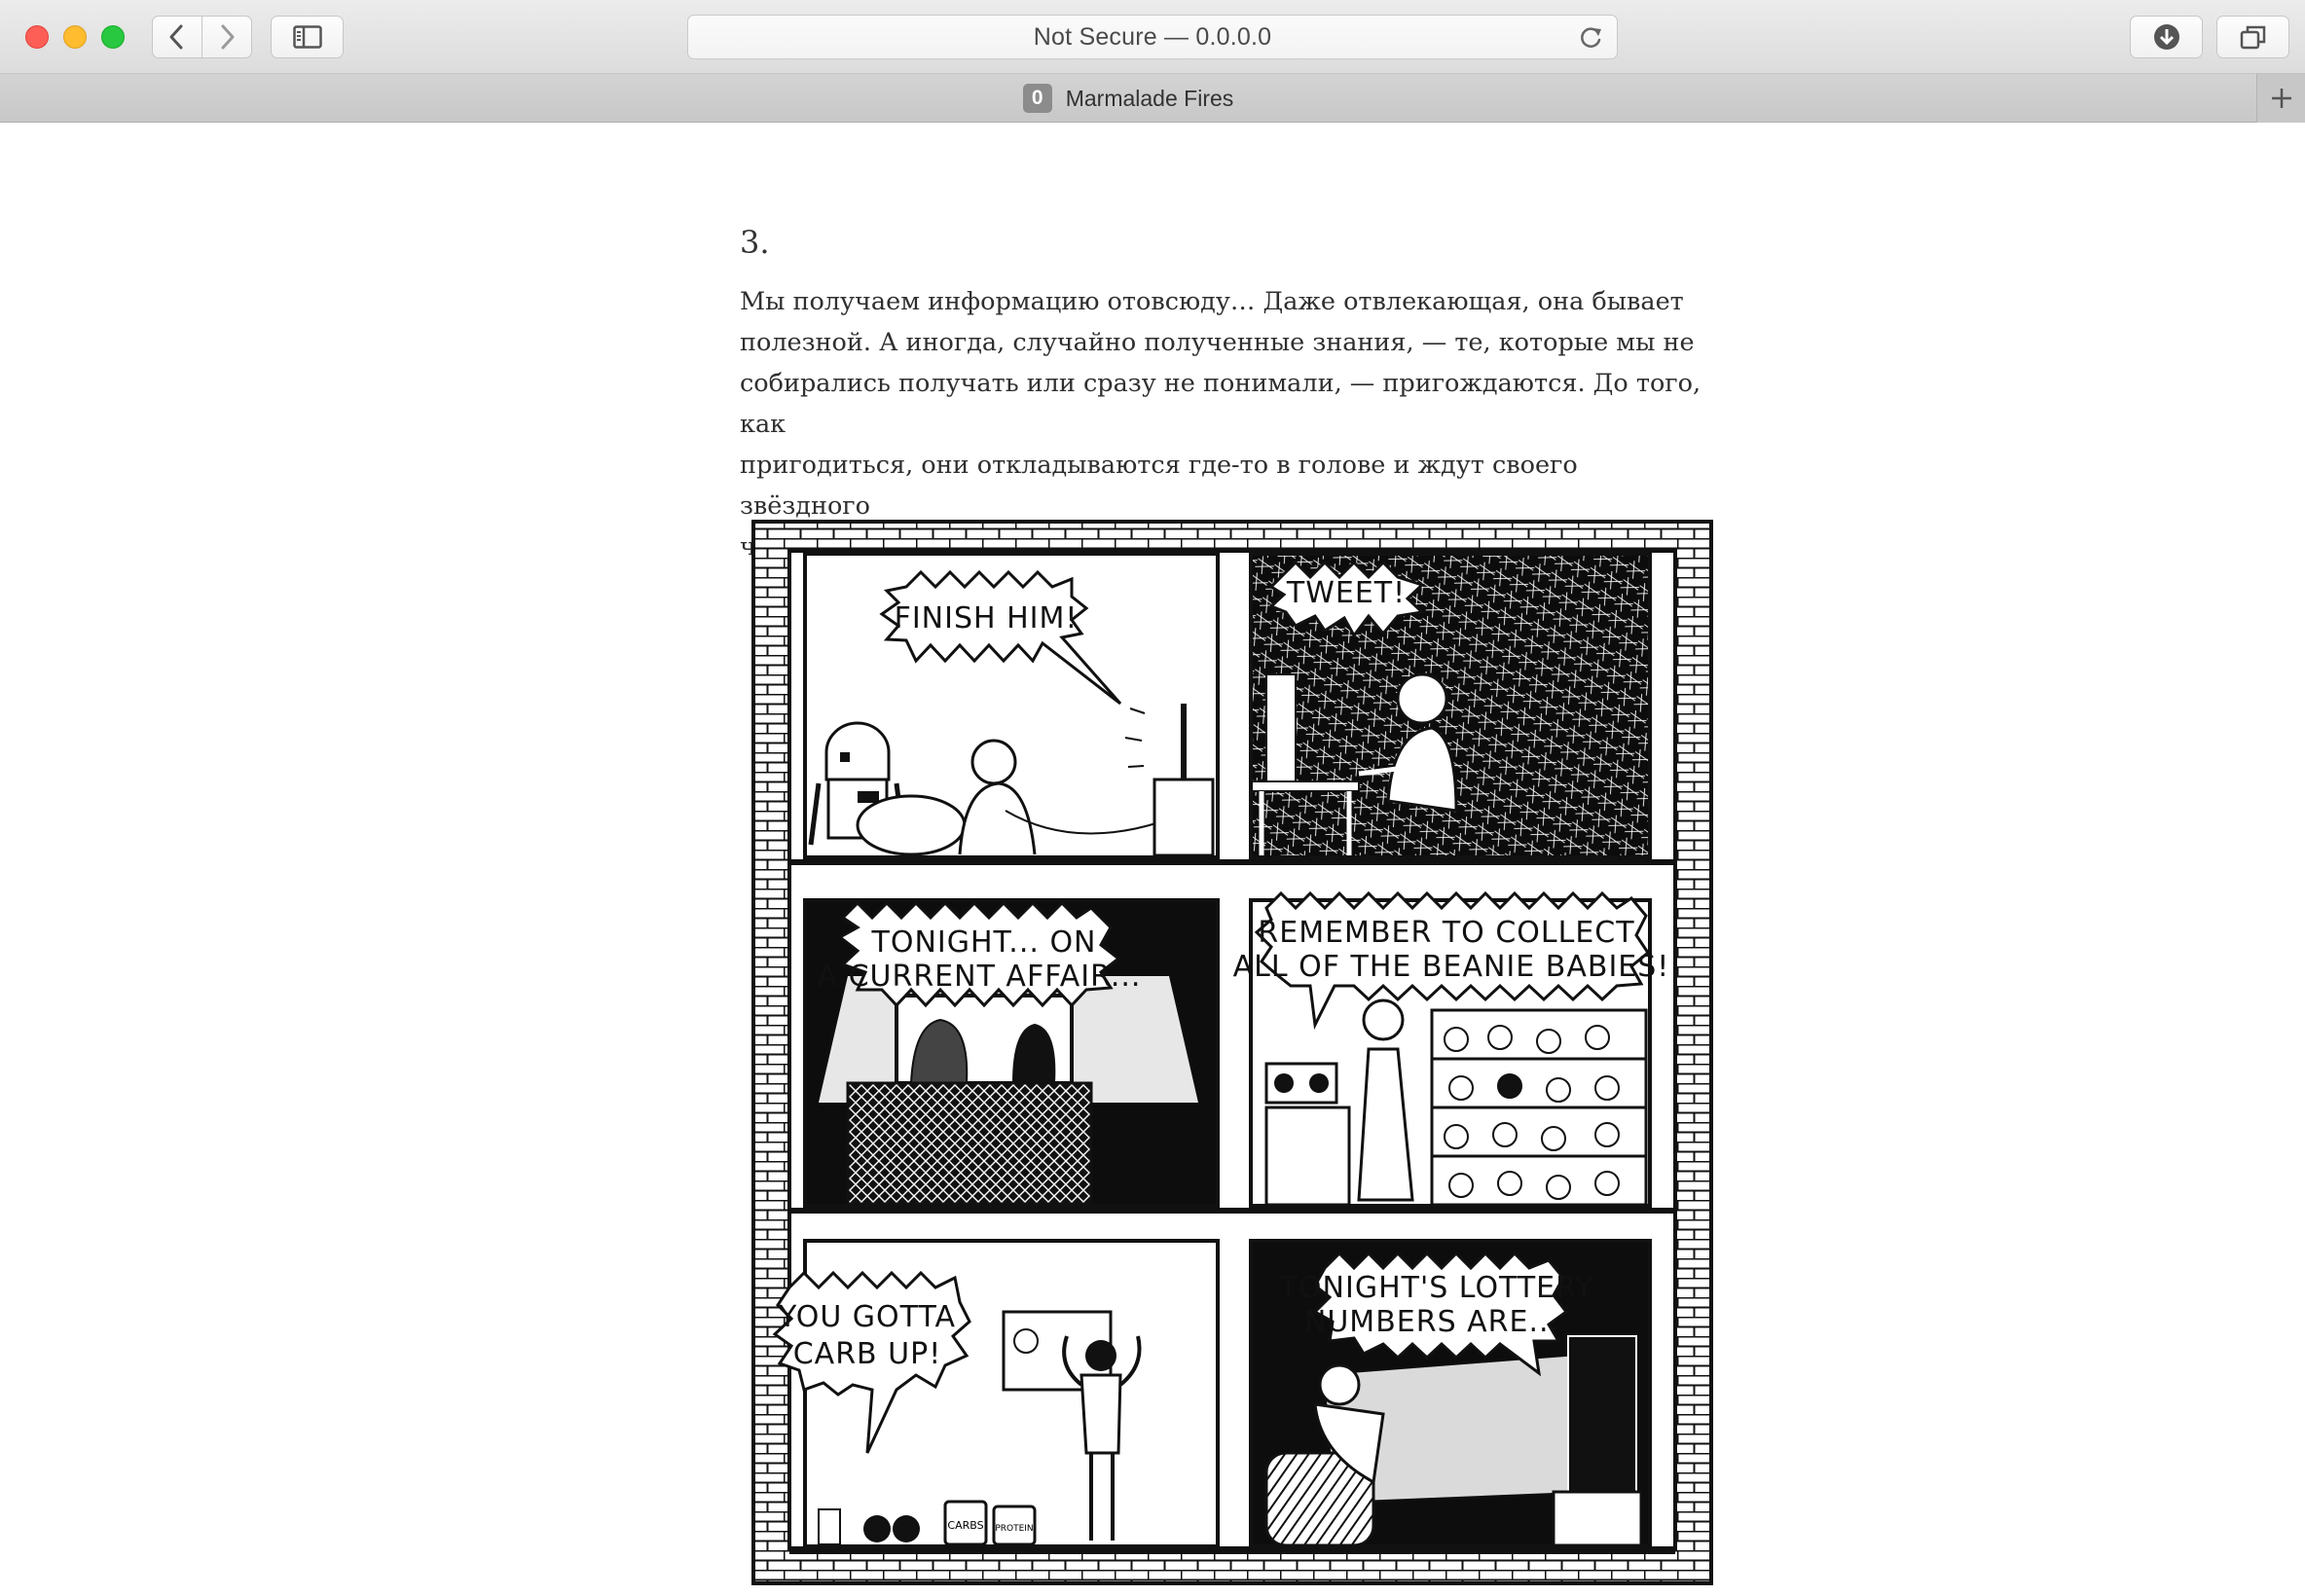  Describe the element at coordinates (965, 1525) in the screenshot. I see `jar-label-carbs: CARBS` at that location.